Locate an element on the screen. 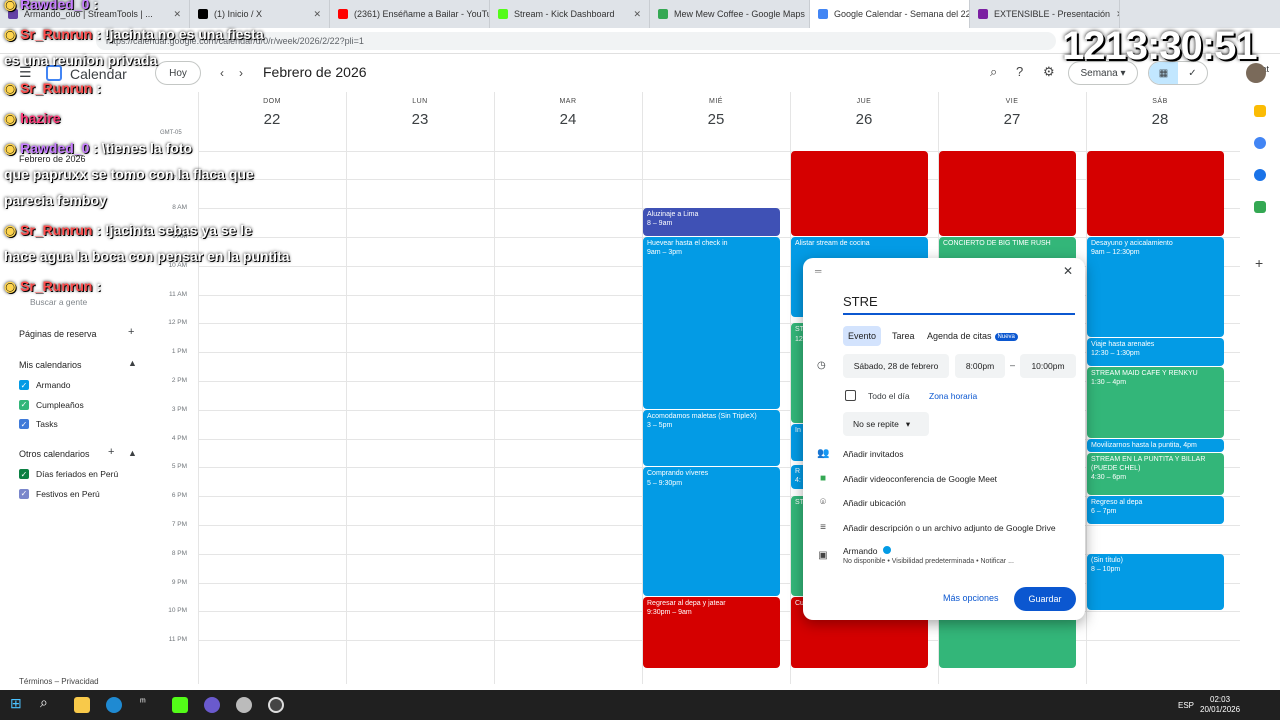 This screenshot has width=1280, height=720. day-number: 24 is located at coordinates (568, 119).